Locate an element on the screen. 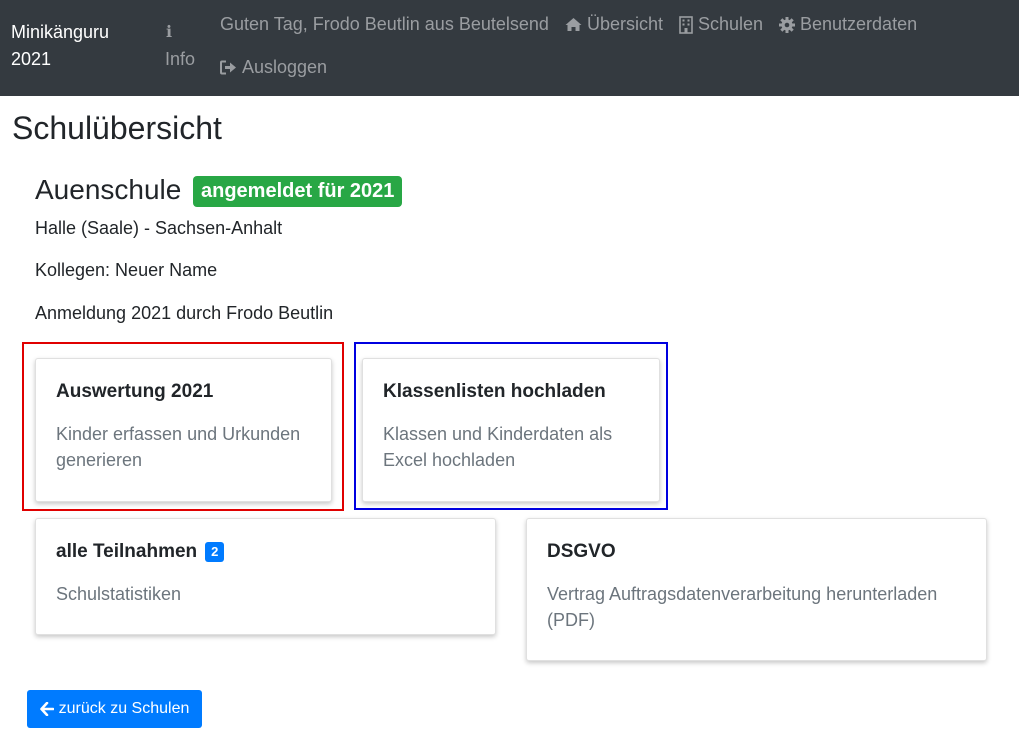  nav-ausloggen-label: Ausloggen is located at coordinates (285, 67).